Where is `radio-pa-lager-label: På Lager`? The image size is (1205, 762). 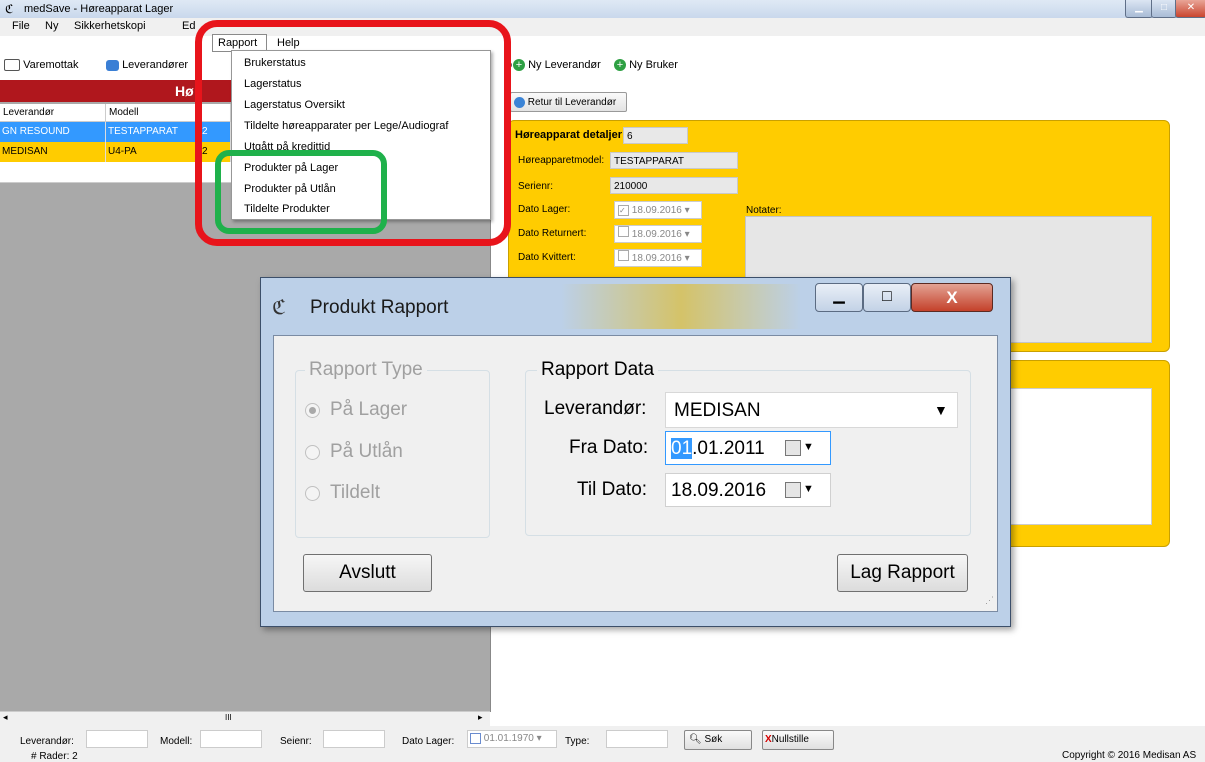
radio-pa-lager-label: På Lager is located at coordinates (368, 410).